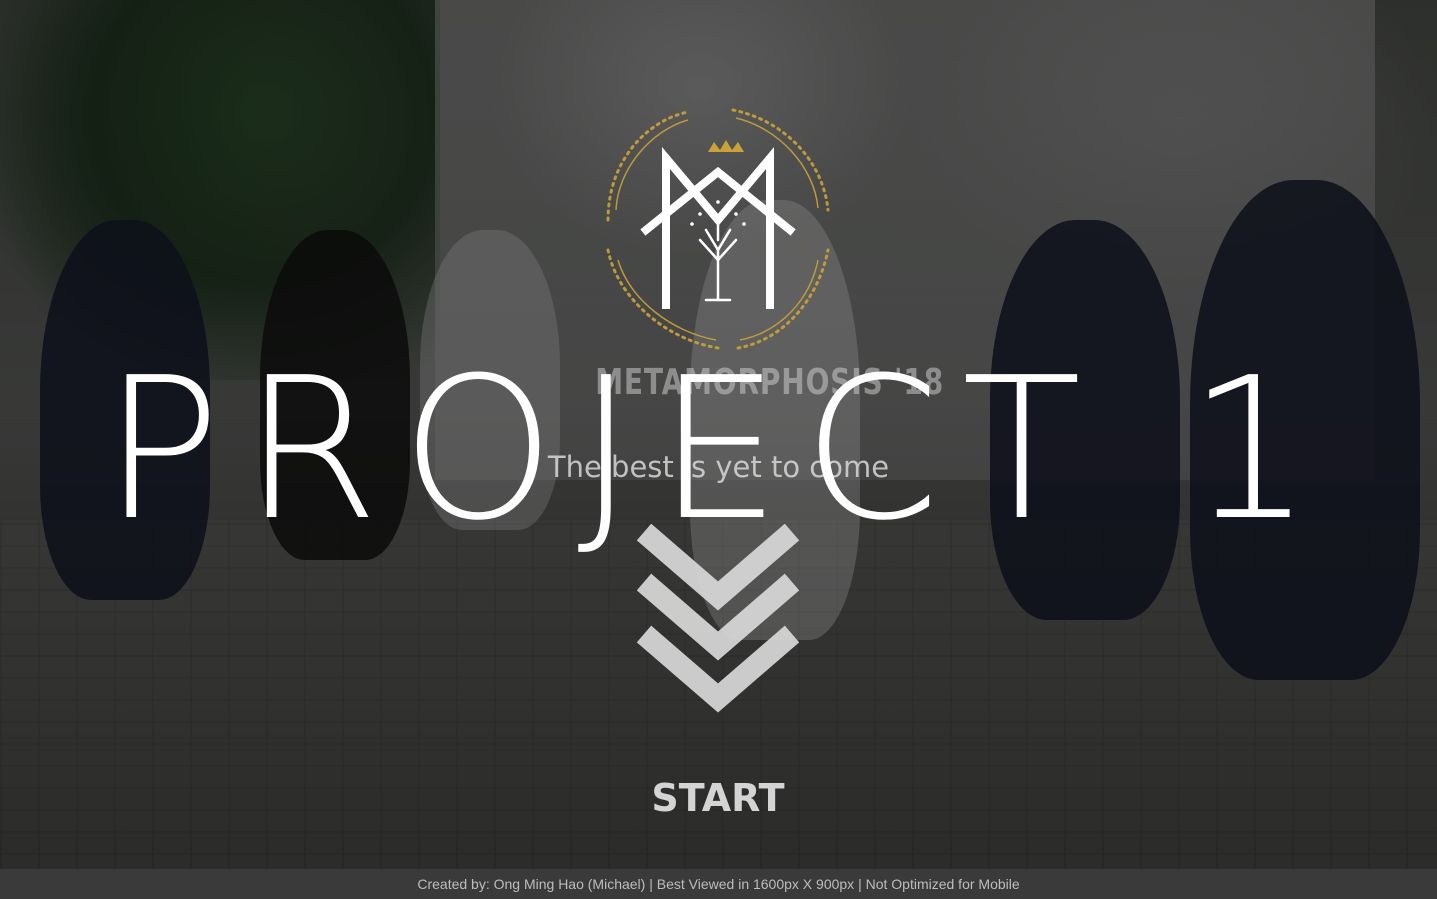  Describe the element at coordinates (718, 622) in the screenshot. I see `triple-chevron-down-icon` at that location.